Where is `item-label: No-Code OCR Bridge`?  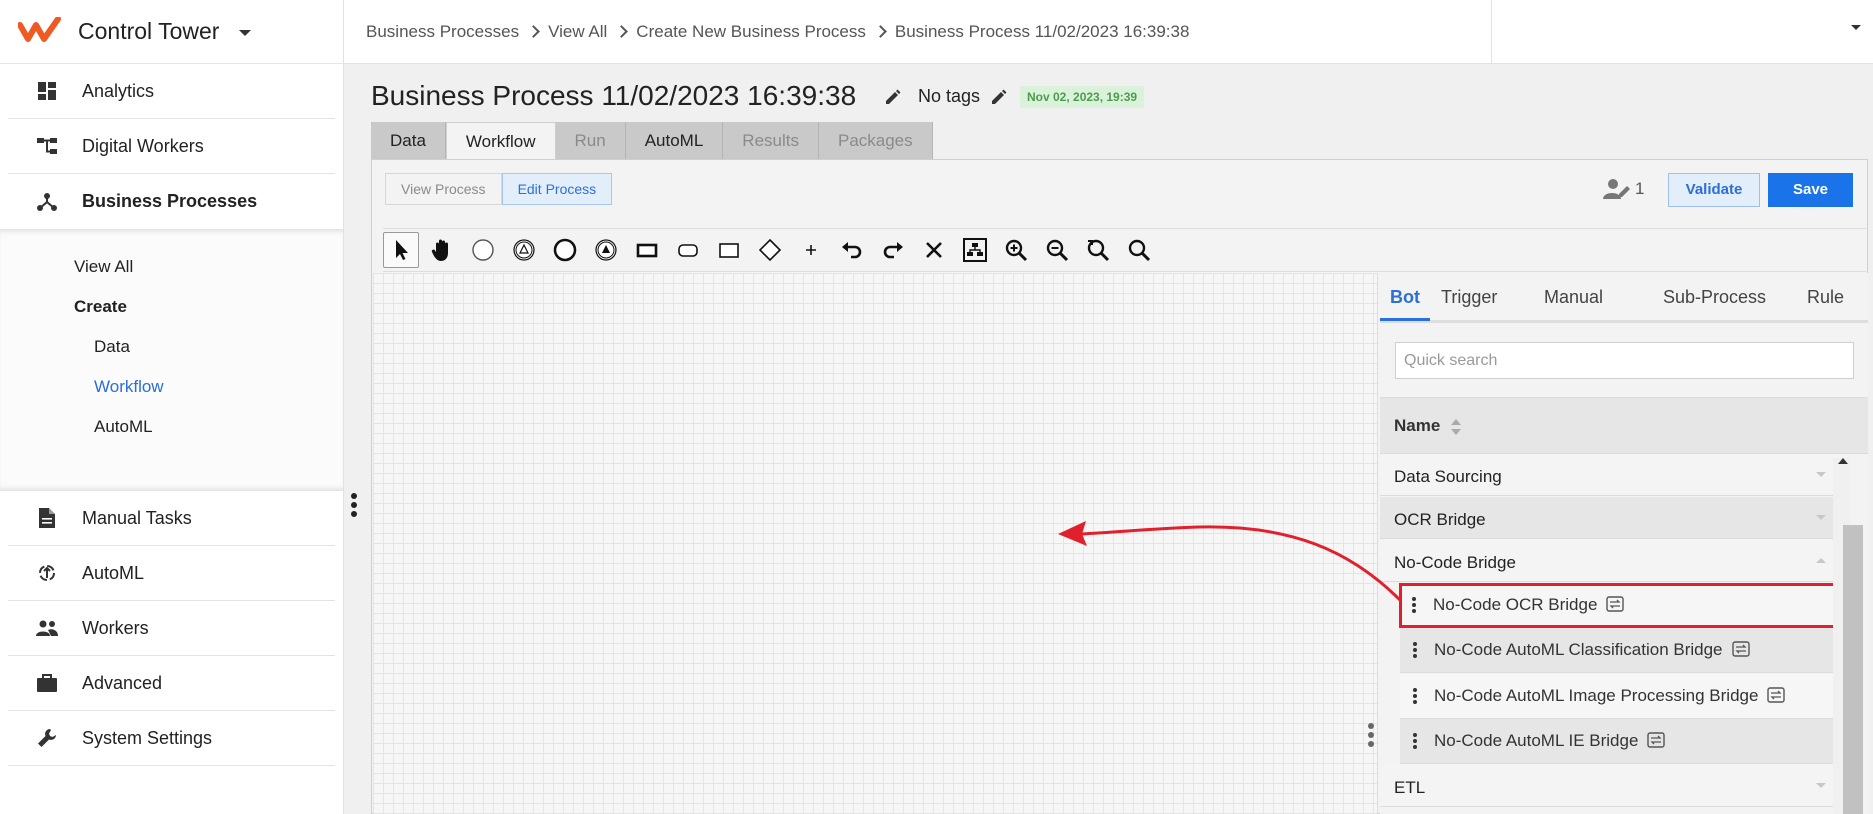 item-label: No-Code OCR Bridge is located at coordinates (1515, 604).